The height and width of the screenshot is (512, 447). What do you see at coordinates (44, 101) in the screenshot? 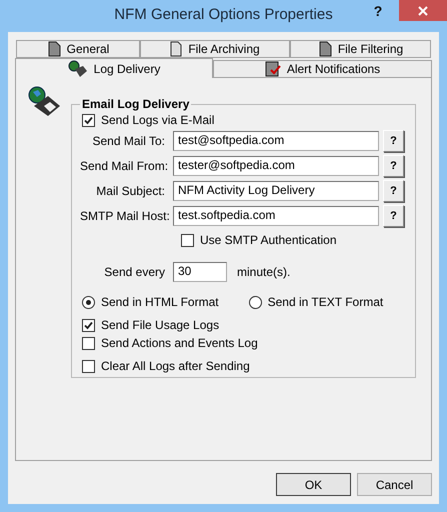
I see `globe-computer-icon` at bounding box center [44, 101].